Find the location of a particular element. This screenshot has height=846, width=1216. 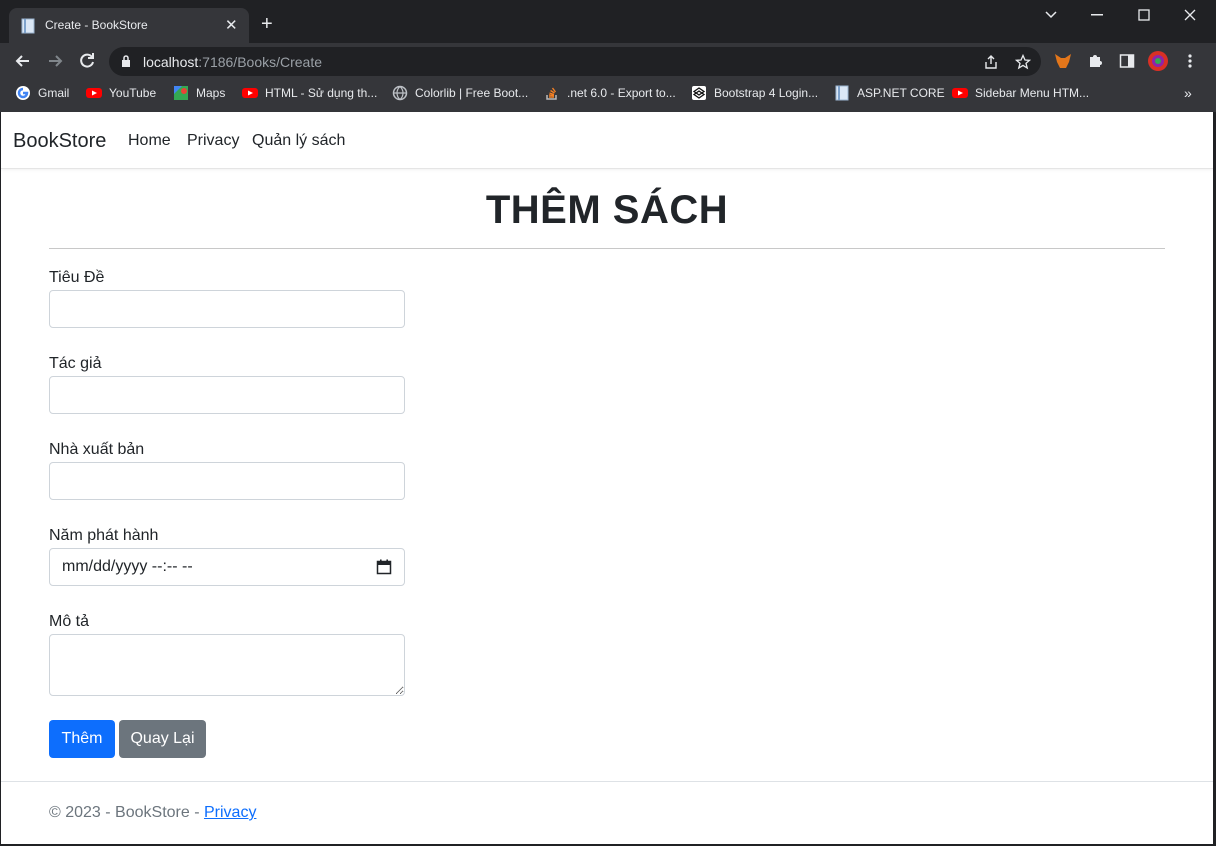

url-text: localhost:7186/Books/Create is located at coordinates (233, 62).